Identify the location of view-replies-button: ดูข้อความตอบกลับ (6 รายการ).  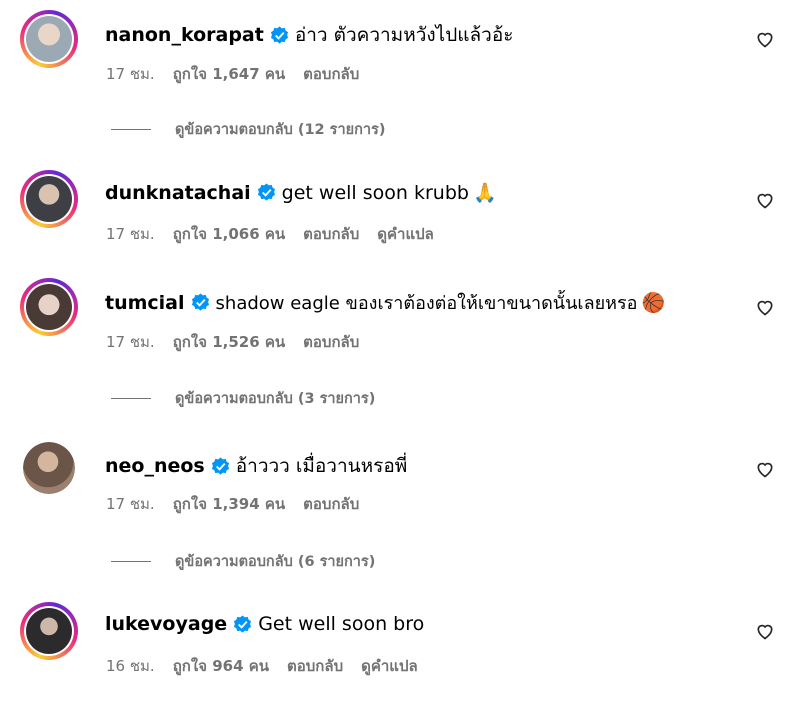
(243, 561).